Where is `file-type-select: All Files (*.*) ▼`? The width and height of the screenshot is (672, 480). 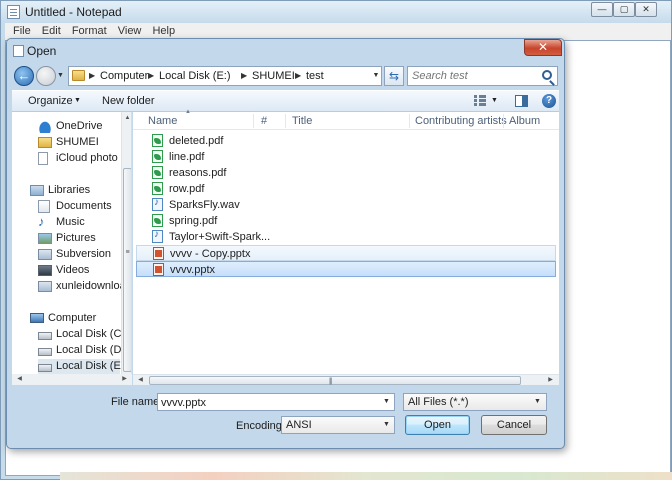 file-type-select: All Files (*.*) ▼ is located at coordinates (475, 402).